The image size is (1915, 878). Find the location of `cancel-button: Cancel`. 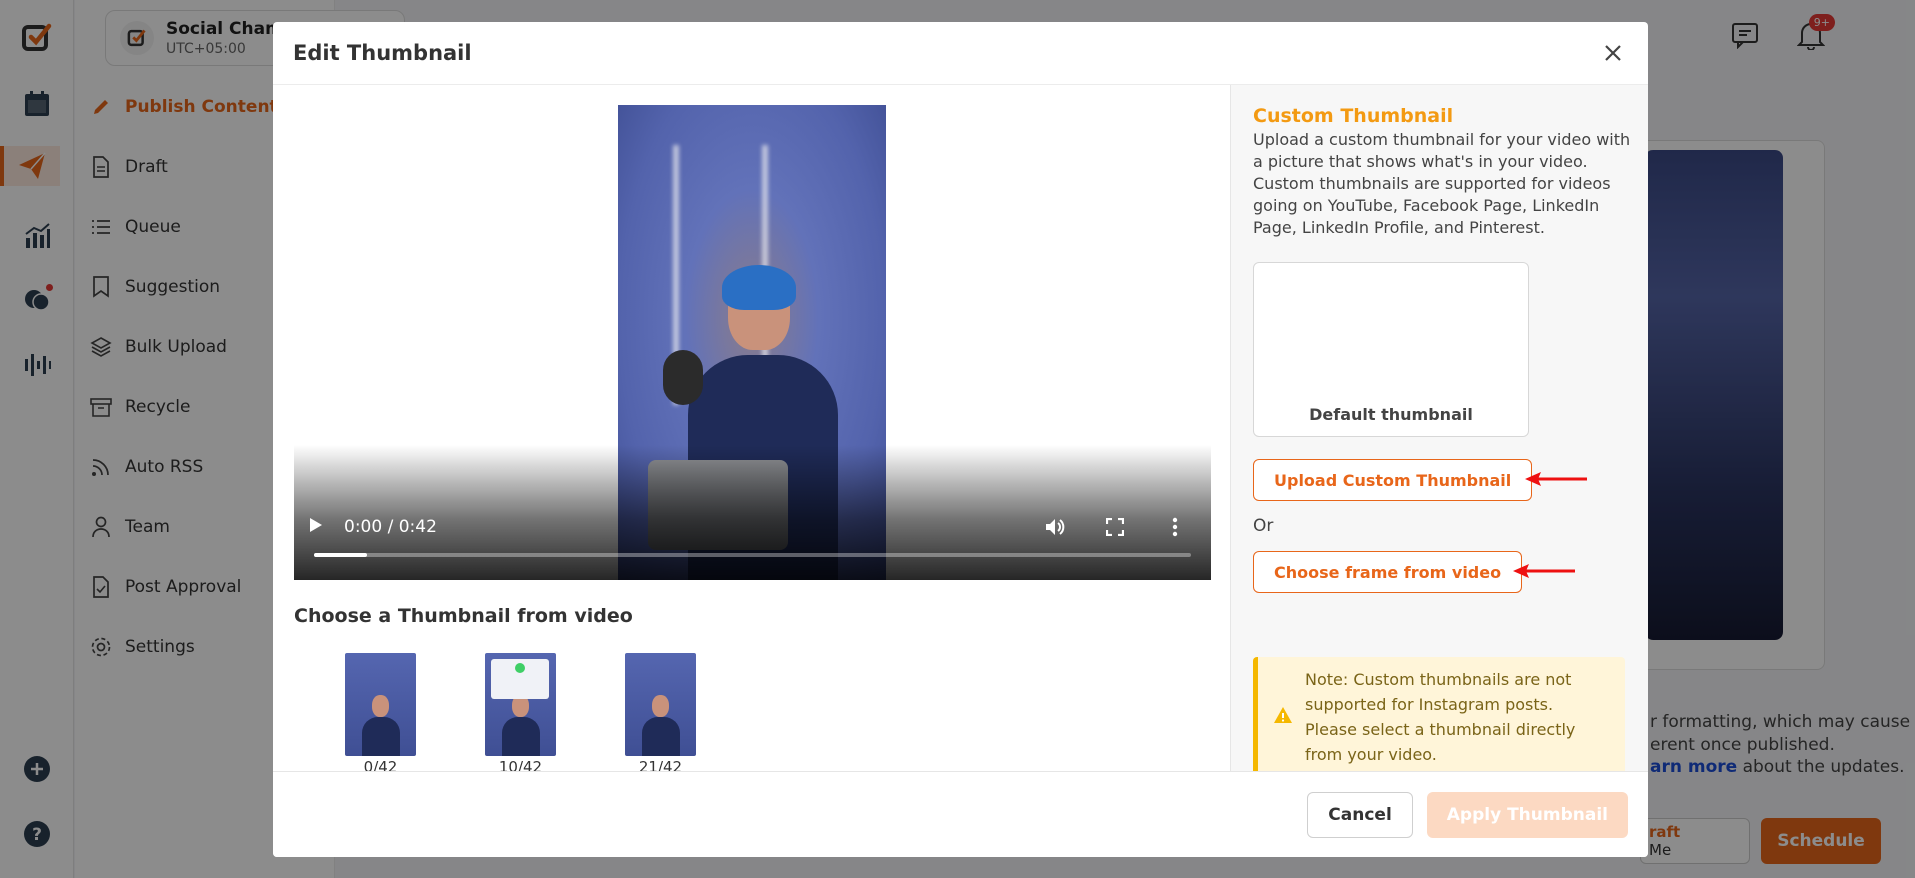

cancel-button: Cancel is located at coordinates (1360, 814).